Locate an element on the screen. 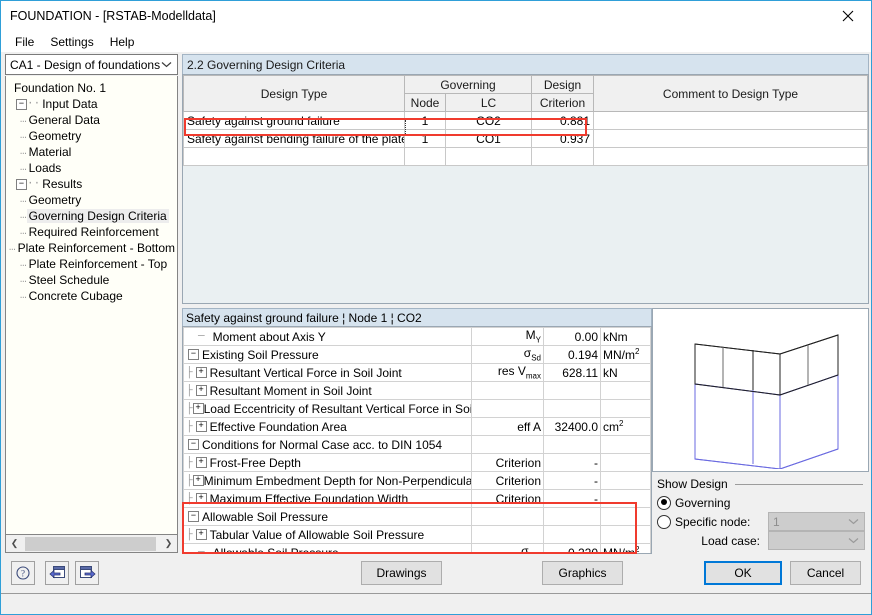  col-node: Node is located at coordinates (425, 102).